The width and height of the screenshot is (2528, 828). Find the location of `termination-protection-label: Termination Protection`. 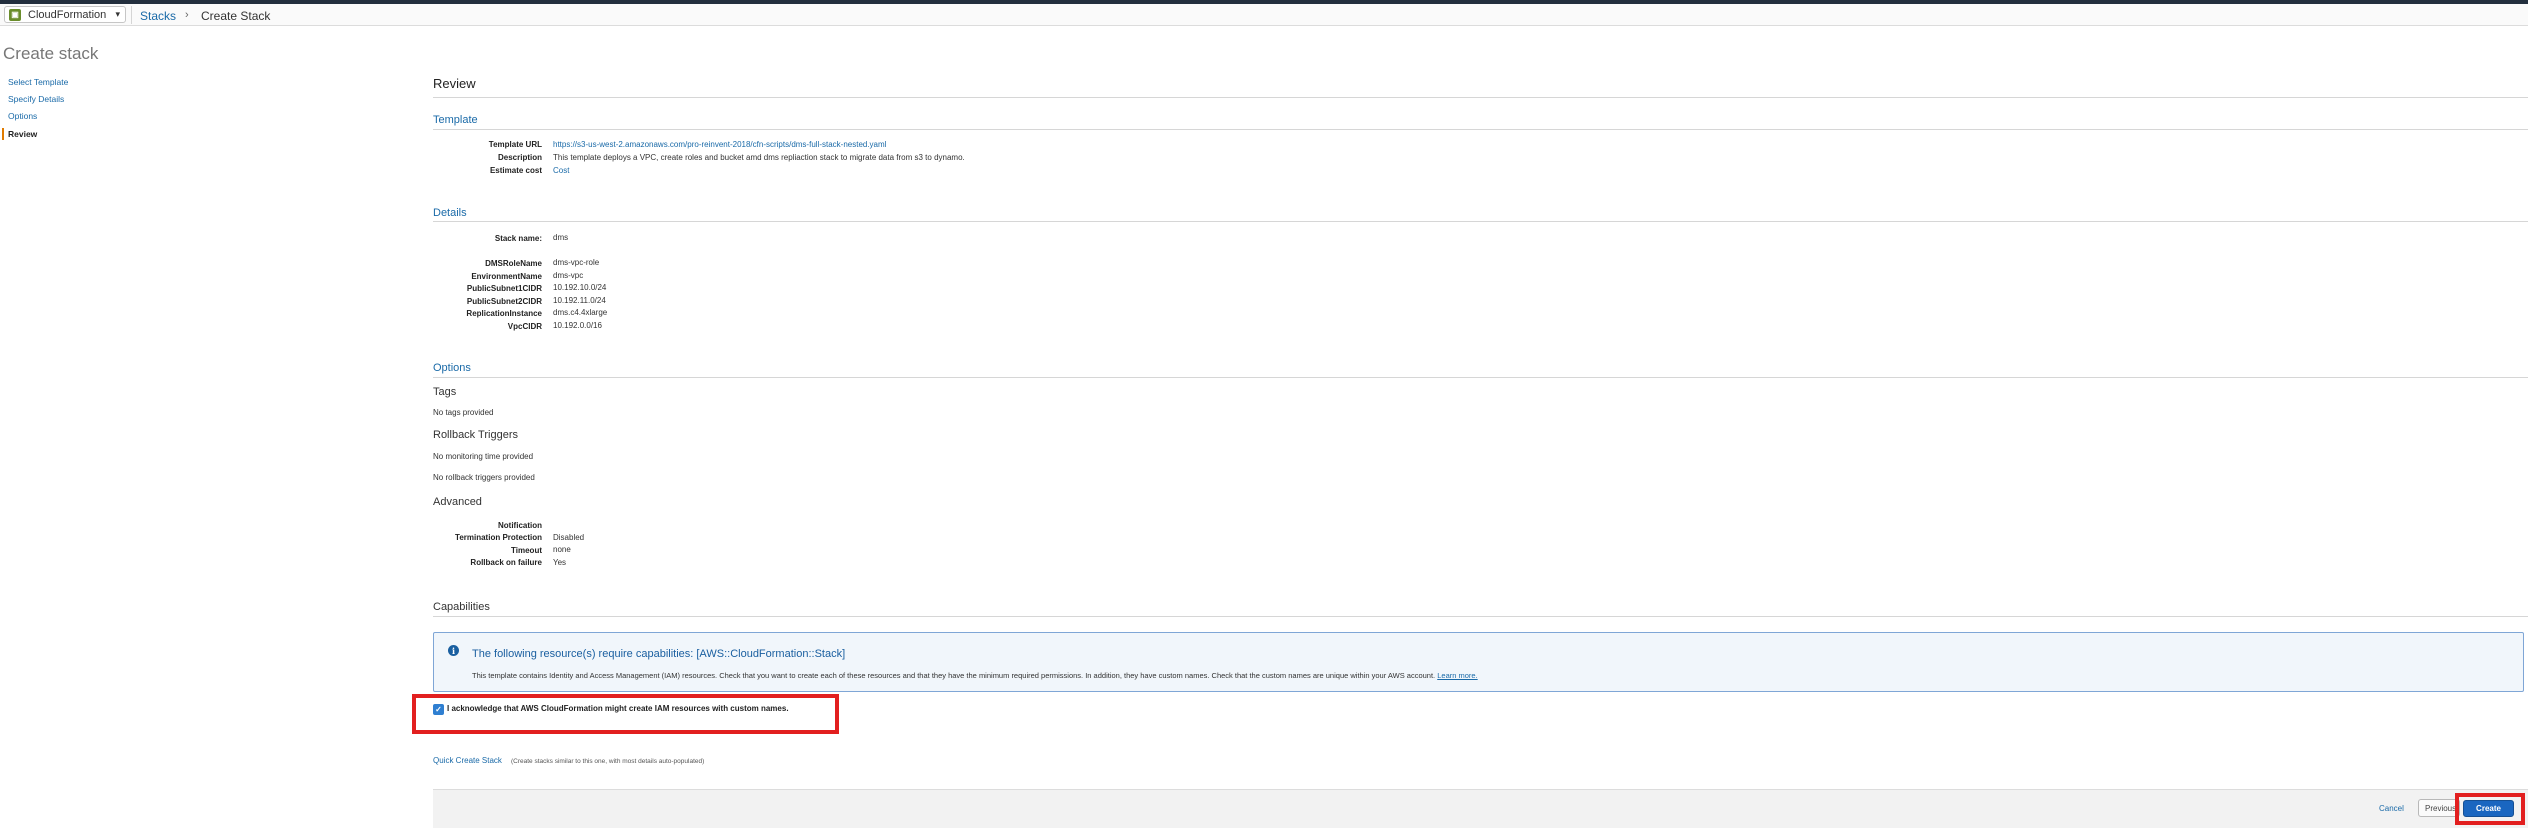

termination-protection-label: Termination Protection is located at coordinates (498, 537).